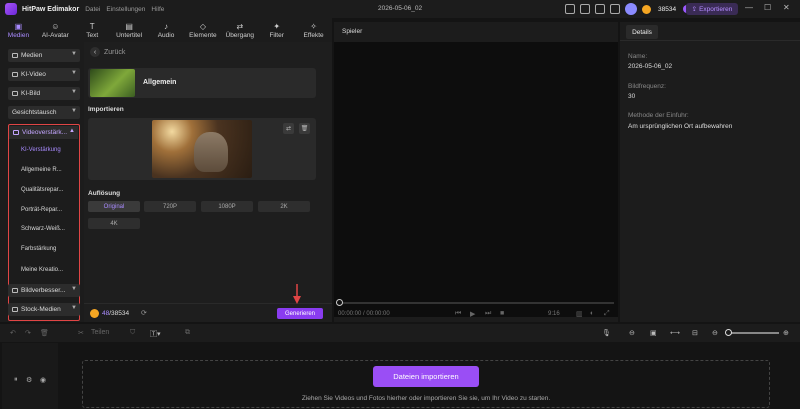  What do you see at coordinates (502, 313) in the screenshot?
I see `stop-icon: ■` at bounding box center [502, 313].